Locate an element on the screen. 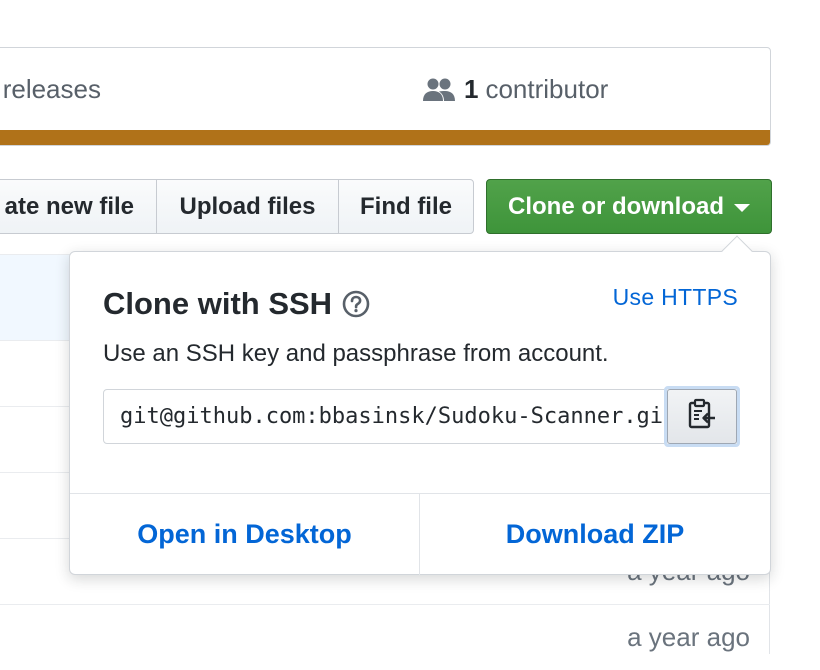  copy-button-face is located at coordinates (702, 416).